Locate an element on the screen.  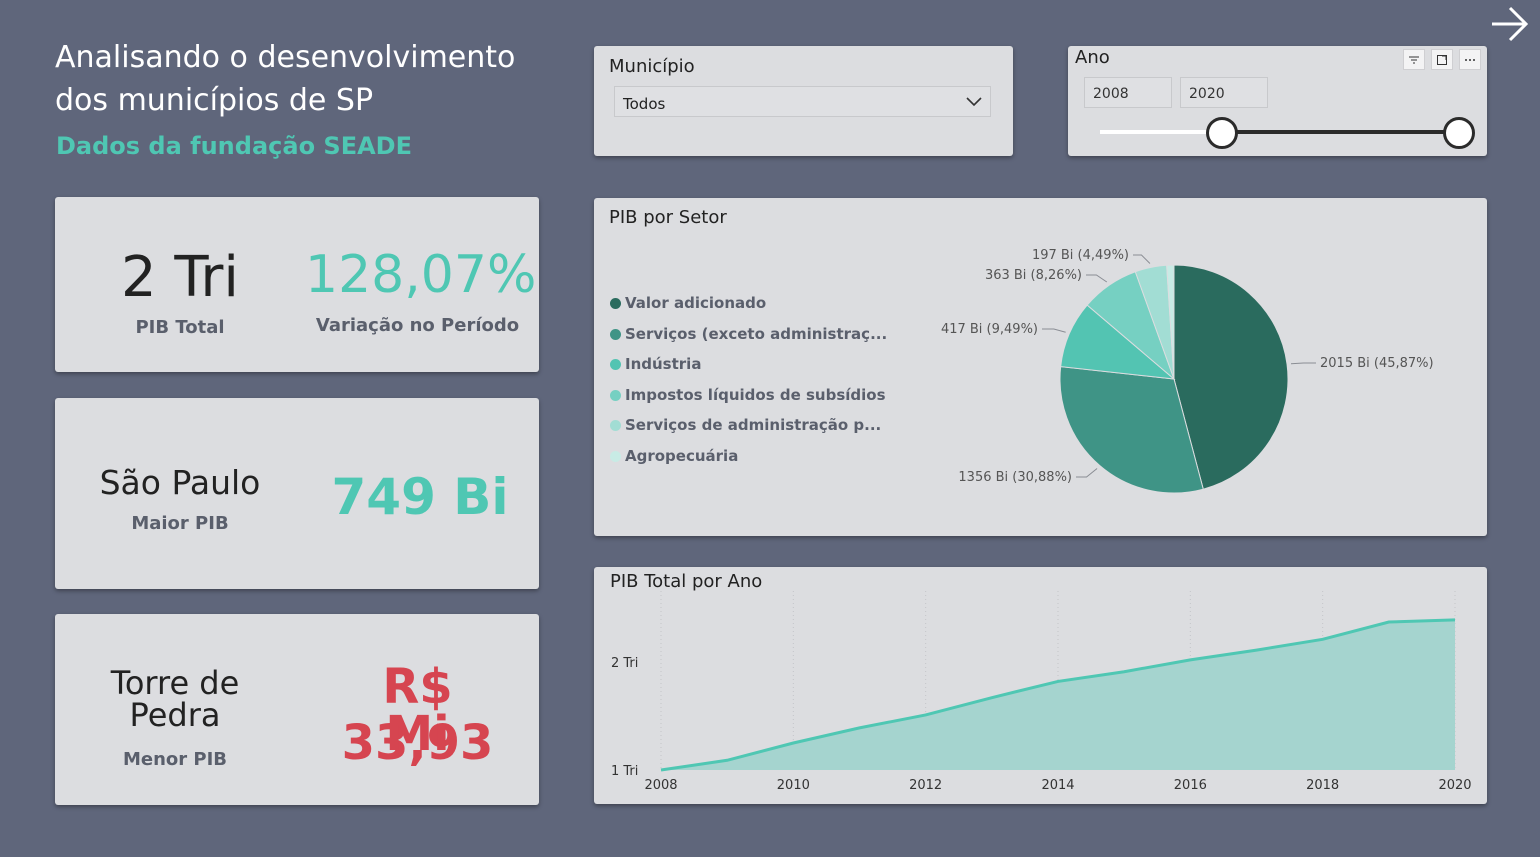
maior-pib-label: Maior PIB is located at coordinates (180, 523).